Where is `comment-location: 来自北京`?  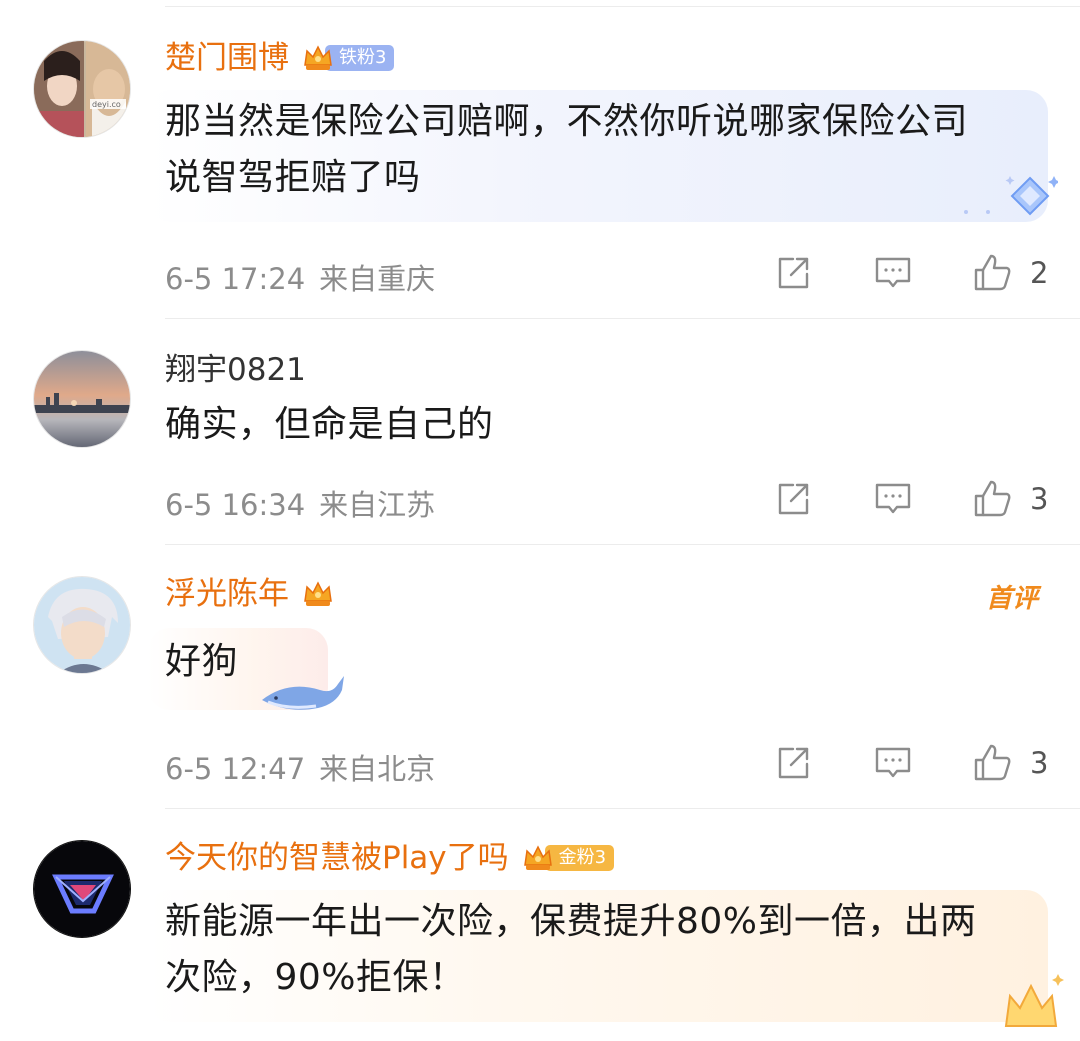 comment-location: 来自北京 is located at coordinates (377, 769).